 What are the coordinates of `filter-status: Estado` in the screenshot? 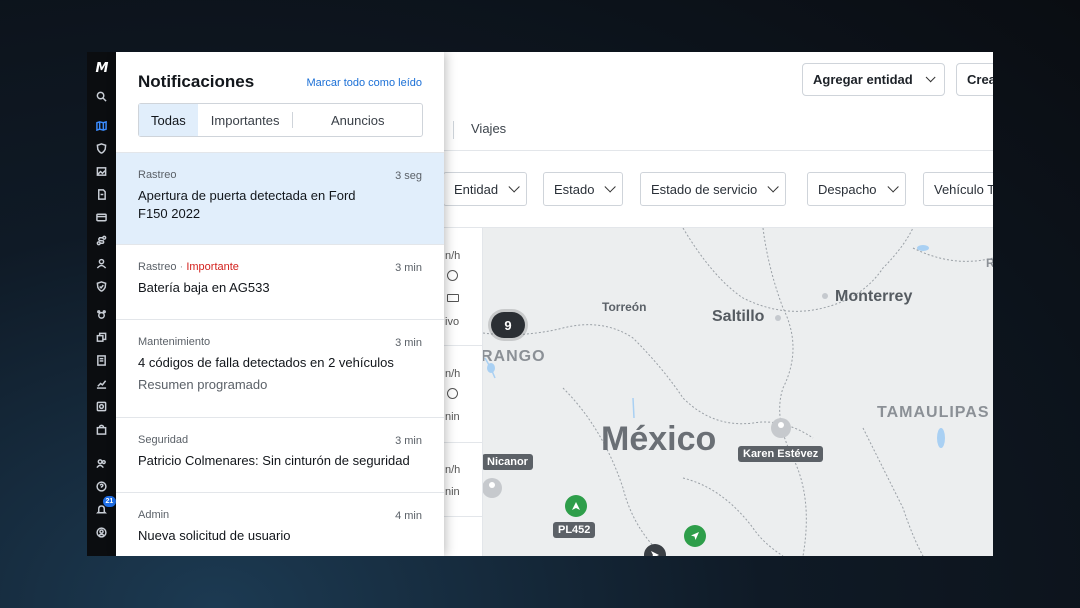 It's located at (583, 189).